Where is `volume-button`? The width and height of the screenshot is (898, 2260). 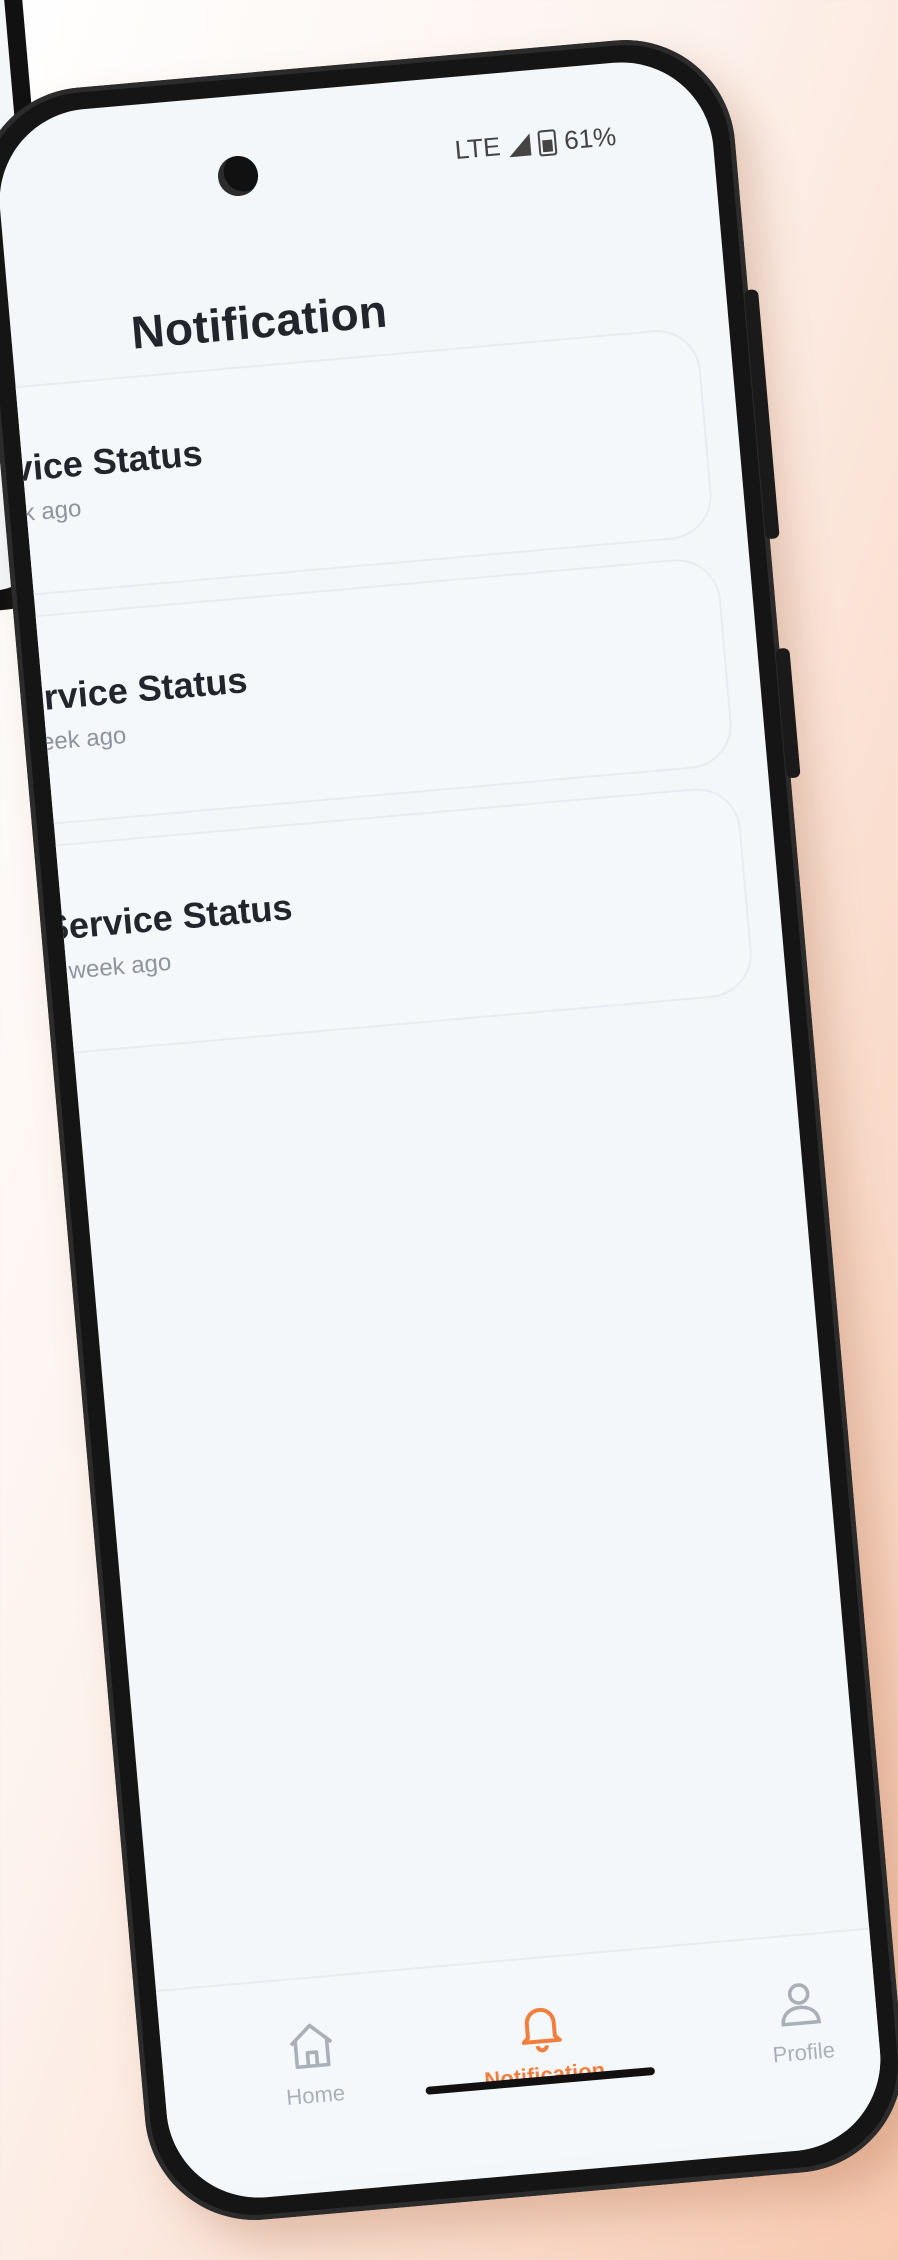
volume-button is located at coordinates (761, 414).